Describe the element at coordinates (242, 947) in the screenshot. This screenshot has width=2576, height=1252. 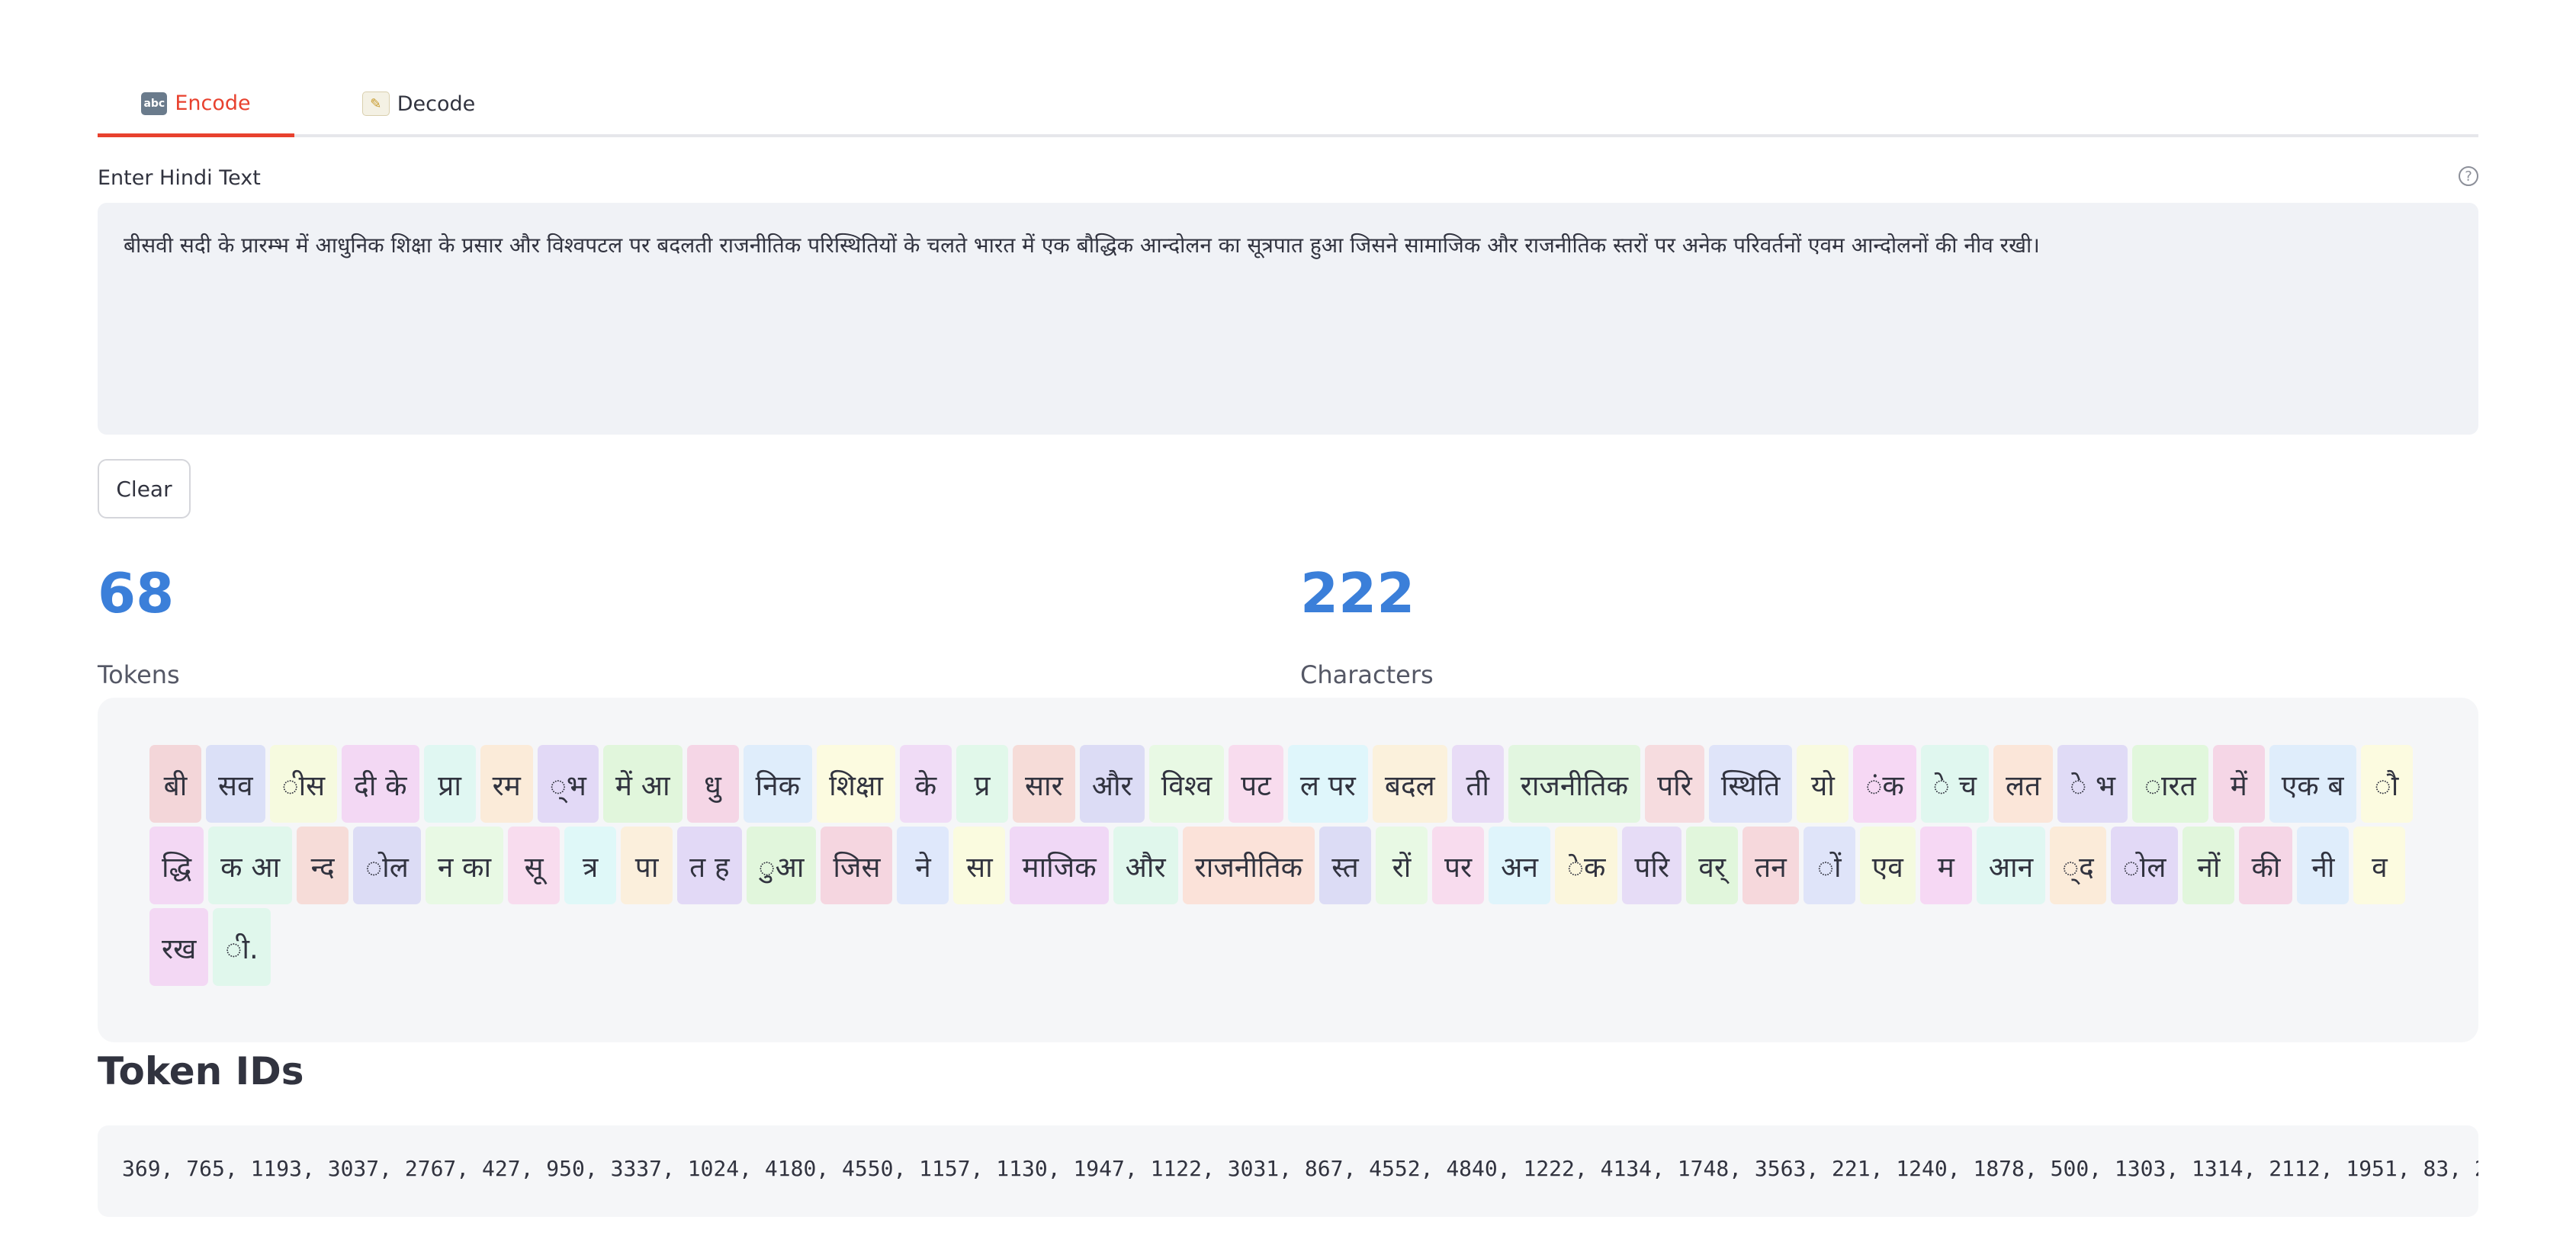
I see `token-chip: ी.` at that location.